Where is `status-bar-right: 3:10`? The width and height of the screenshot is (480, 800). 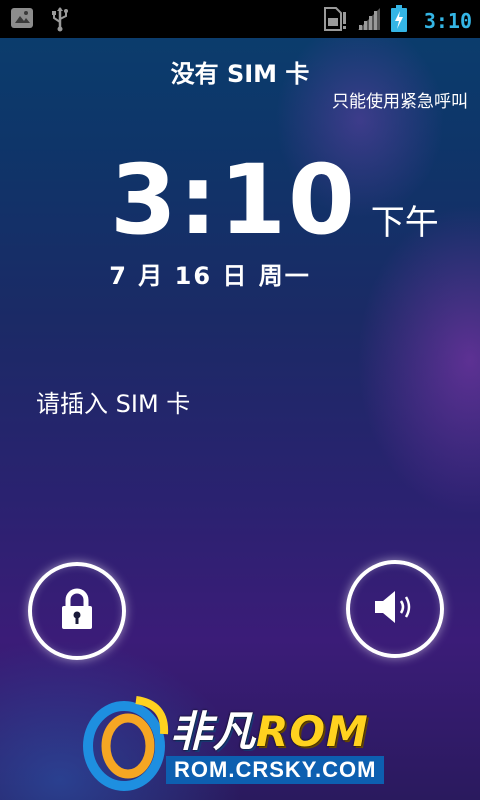
status-bar-right: 3:10 is located at coordinates (397, 21).